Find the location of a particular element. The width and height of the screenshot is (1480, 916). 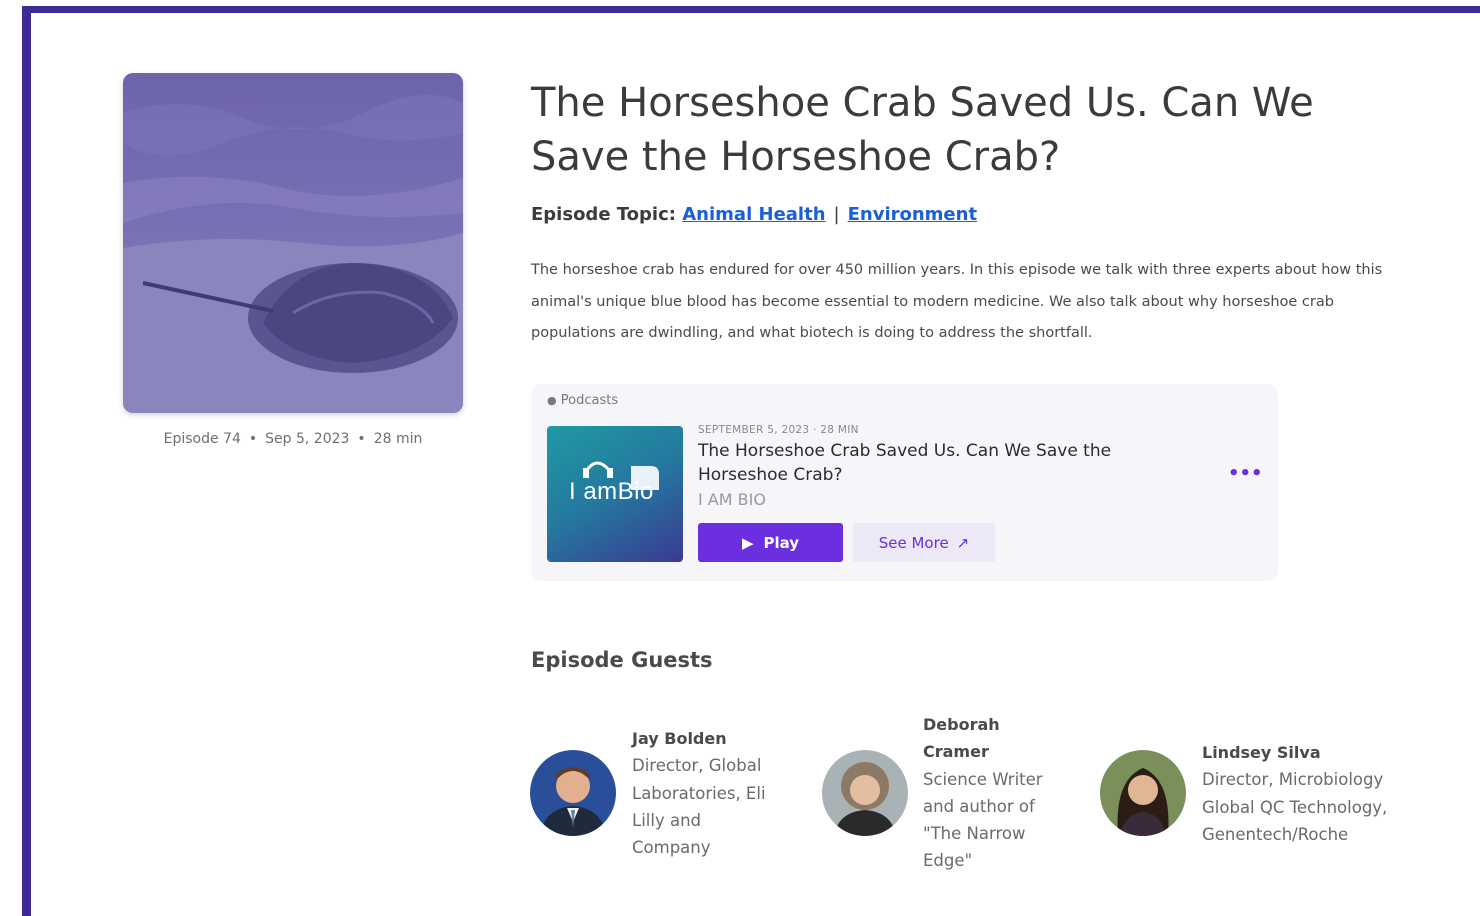

player-brand: ● Podcasts is located at coordinates (582, 400).